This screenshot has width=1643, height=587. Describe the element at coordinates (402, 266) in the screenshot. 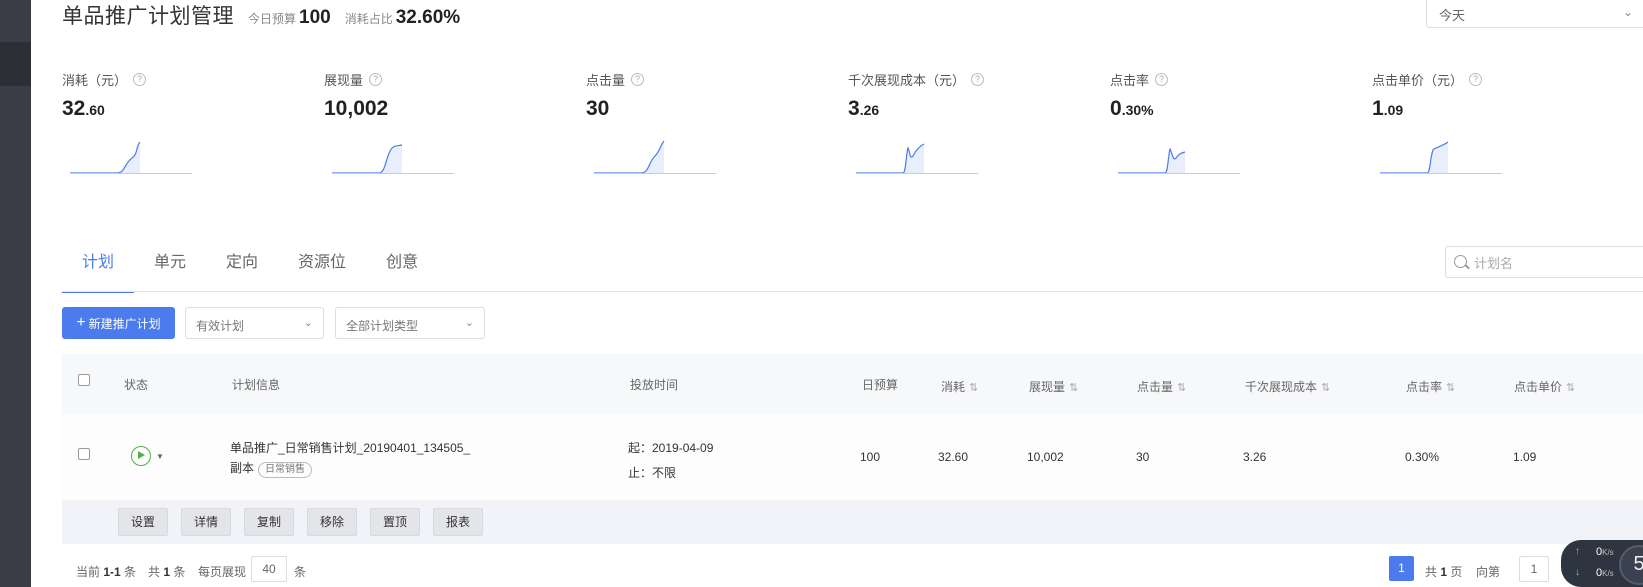

I see `tab-creative: 创意` at that location.